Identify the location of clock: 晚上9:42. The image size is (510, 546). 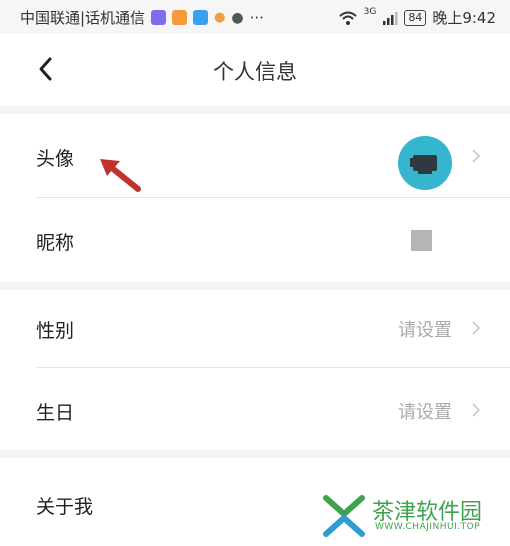
(464, 18).